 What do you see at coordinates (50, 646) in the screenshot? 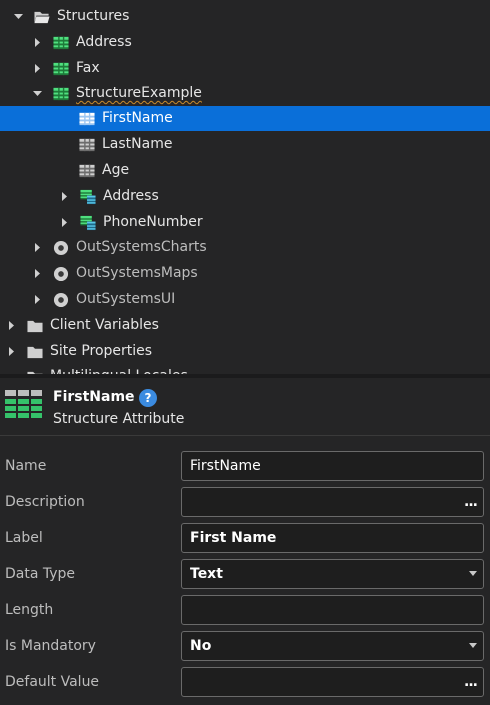
I see `property-label: Is Mandatory` at bounding box center [50, 646].